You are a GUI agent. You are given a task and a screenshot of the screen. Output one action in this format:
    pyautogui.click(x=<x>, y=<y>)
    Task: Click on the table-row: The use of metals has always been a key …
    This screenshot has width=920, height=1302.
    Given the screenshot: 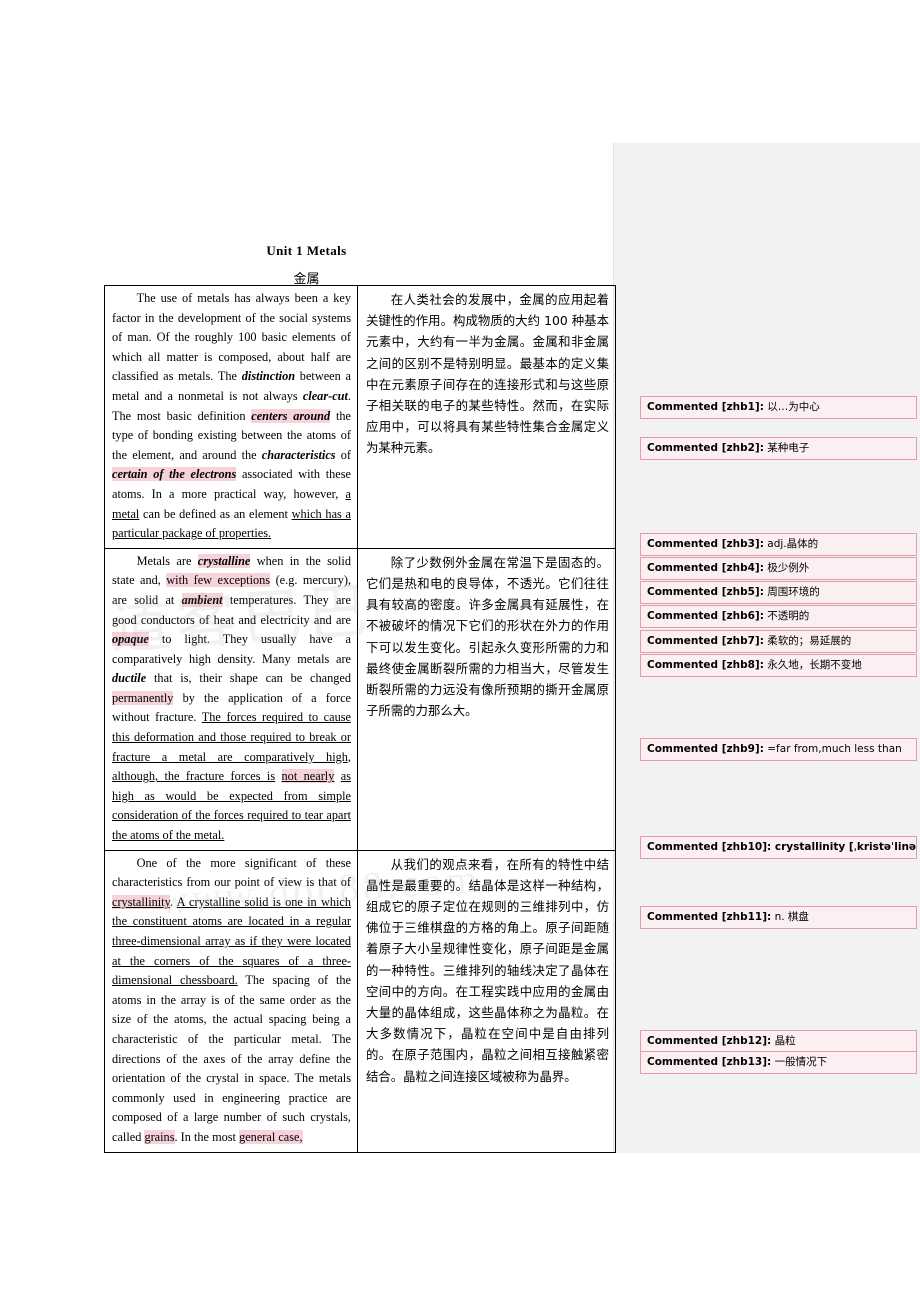 What is the action you would take?
    pyautogui.click(x=360, y=417)
    